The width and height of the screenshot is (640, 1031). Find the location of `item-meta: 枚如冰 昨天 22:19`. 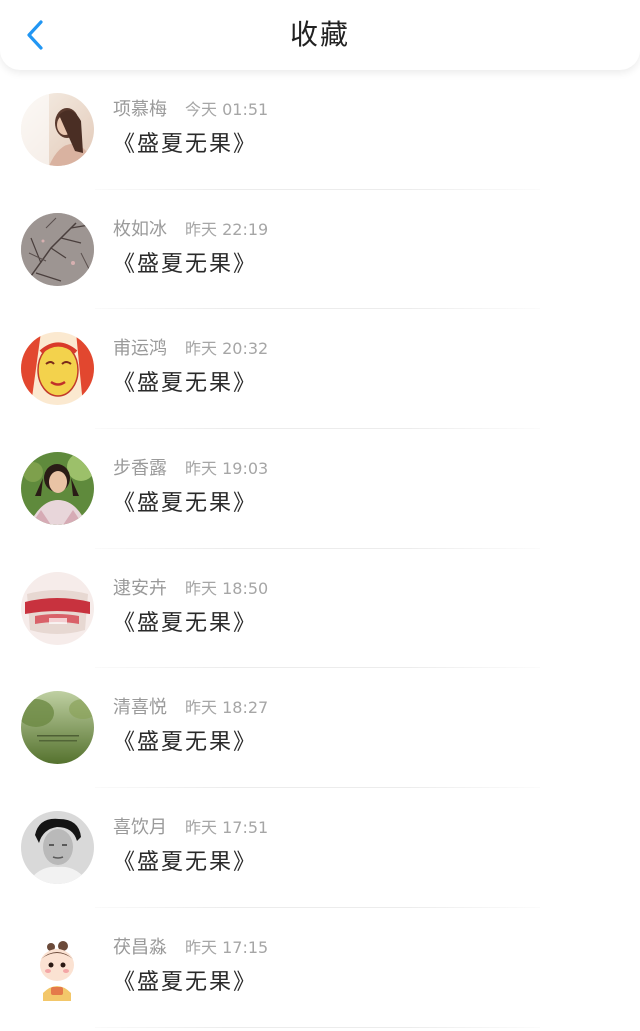

item-meta: 枚如冰 昨天 22:19 is located at coordinates (190, 230).